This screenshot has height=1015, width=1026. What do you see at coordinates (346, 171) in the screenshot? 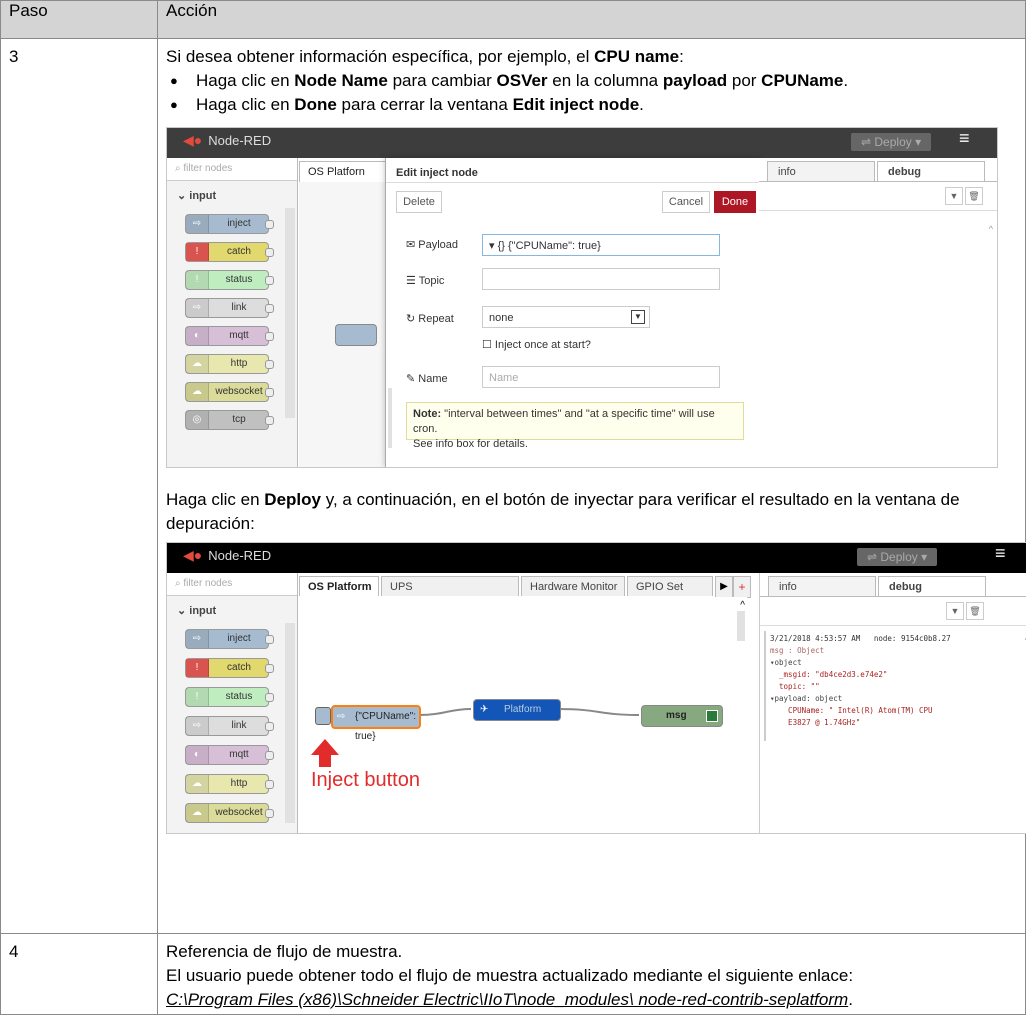
I see `tab-os-platform: OS Platforn` at bounding box center [346, 171].